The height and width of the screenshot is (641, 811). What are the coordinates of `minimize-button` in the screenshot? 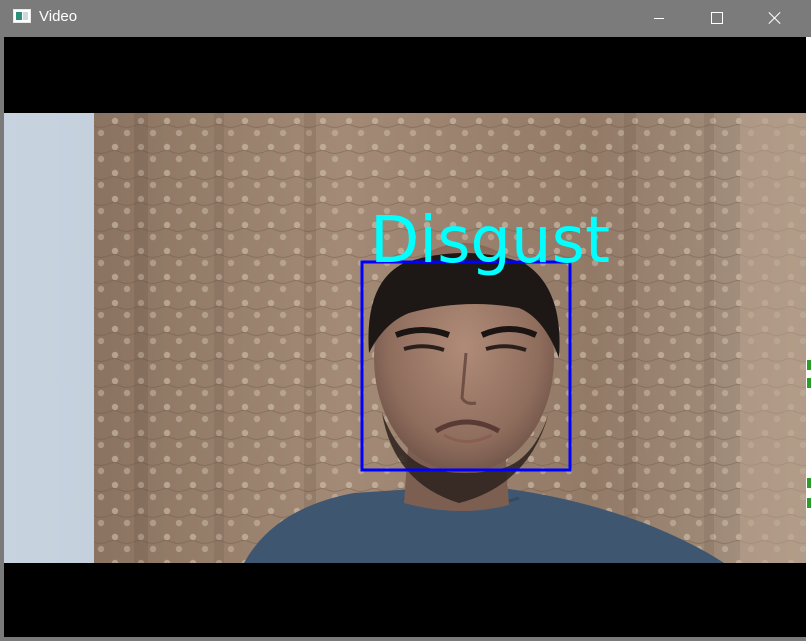 It's located at (659, 18).